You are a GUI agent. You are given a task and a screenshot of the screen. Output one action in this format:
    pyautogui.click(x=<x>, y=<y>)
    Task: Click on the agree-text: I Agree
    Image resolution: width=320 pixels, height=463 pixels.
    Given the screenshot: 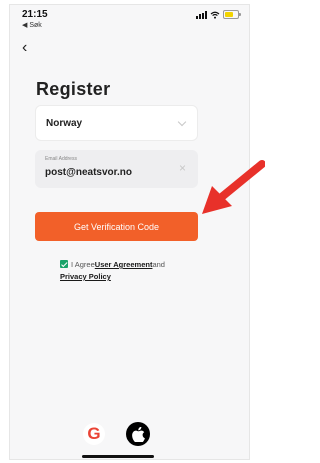 What is the action you would take?
    pyautogui.click(x=83, y=264)
    